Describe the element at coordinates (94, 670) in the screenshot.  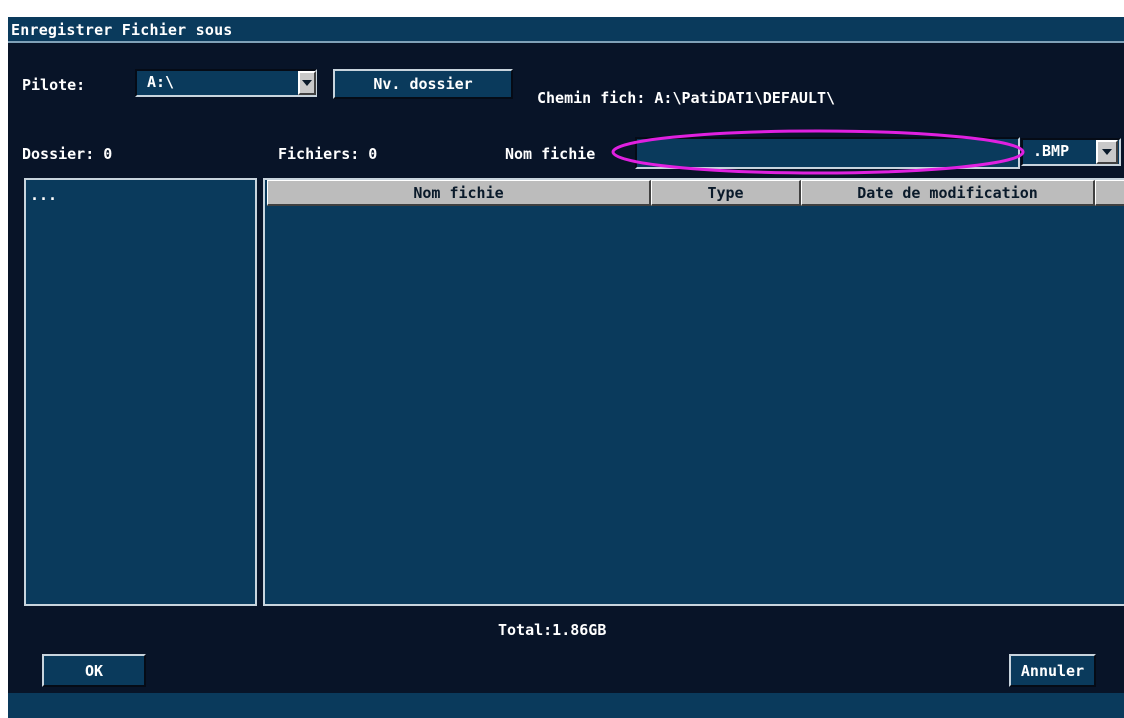
I see `ok-button: OK` at that location.